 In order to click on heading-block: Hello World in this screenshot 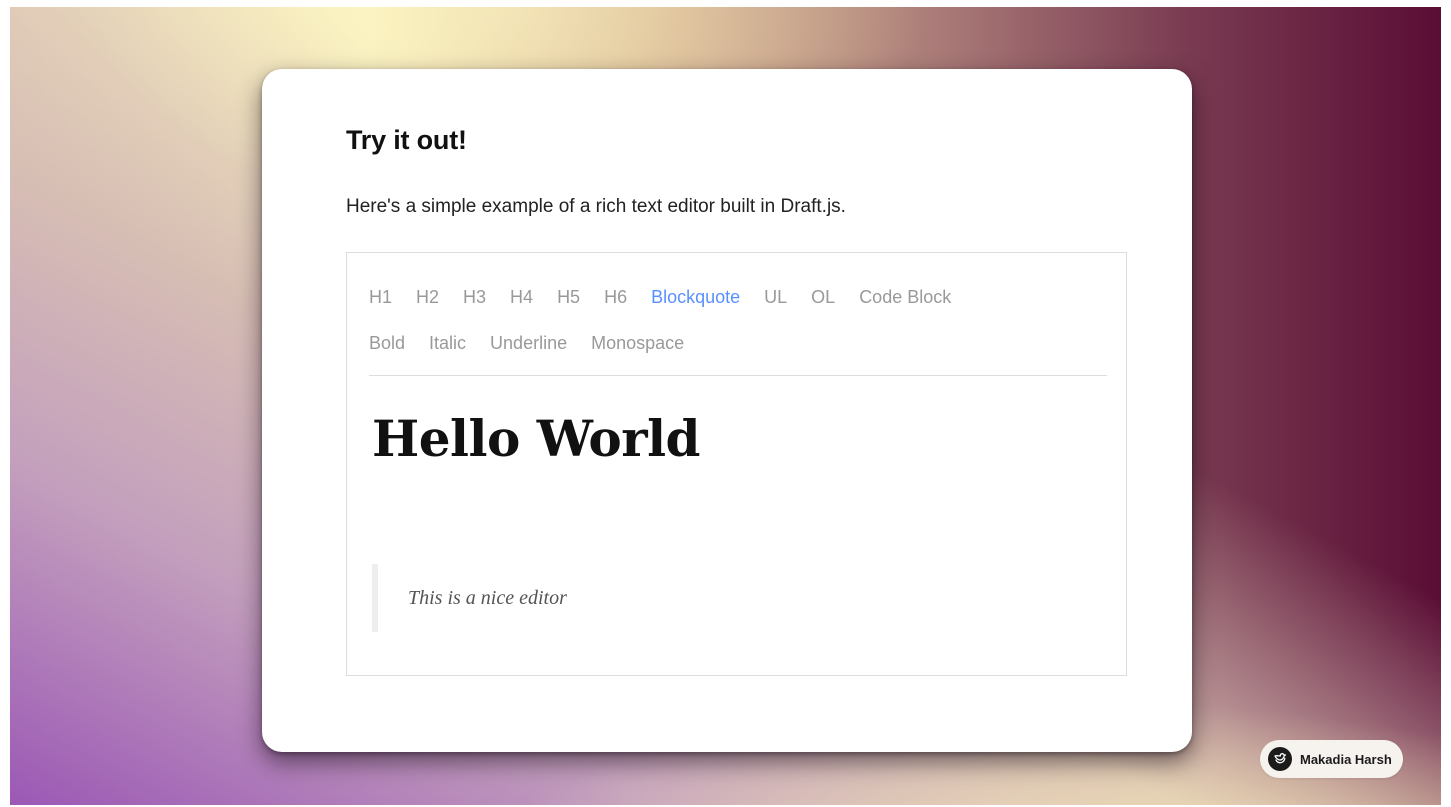, I will do `click(737, 439)`.